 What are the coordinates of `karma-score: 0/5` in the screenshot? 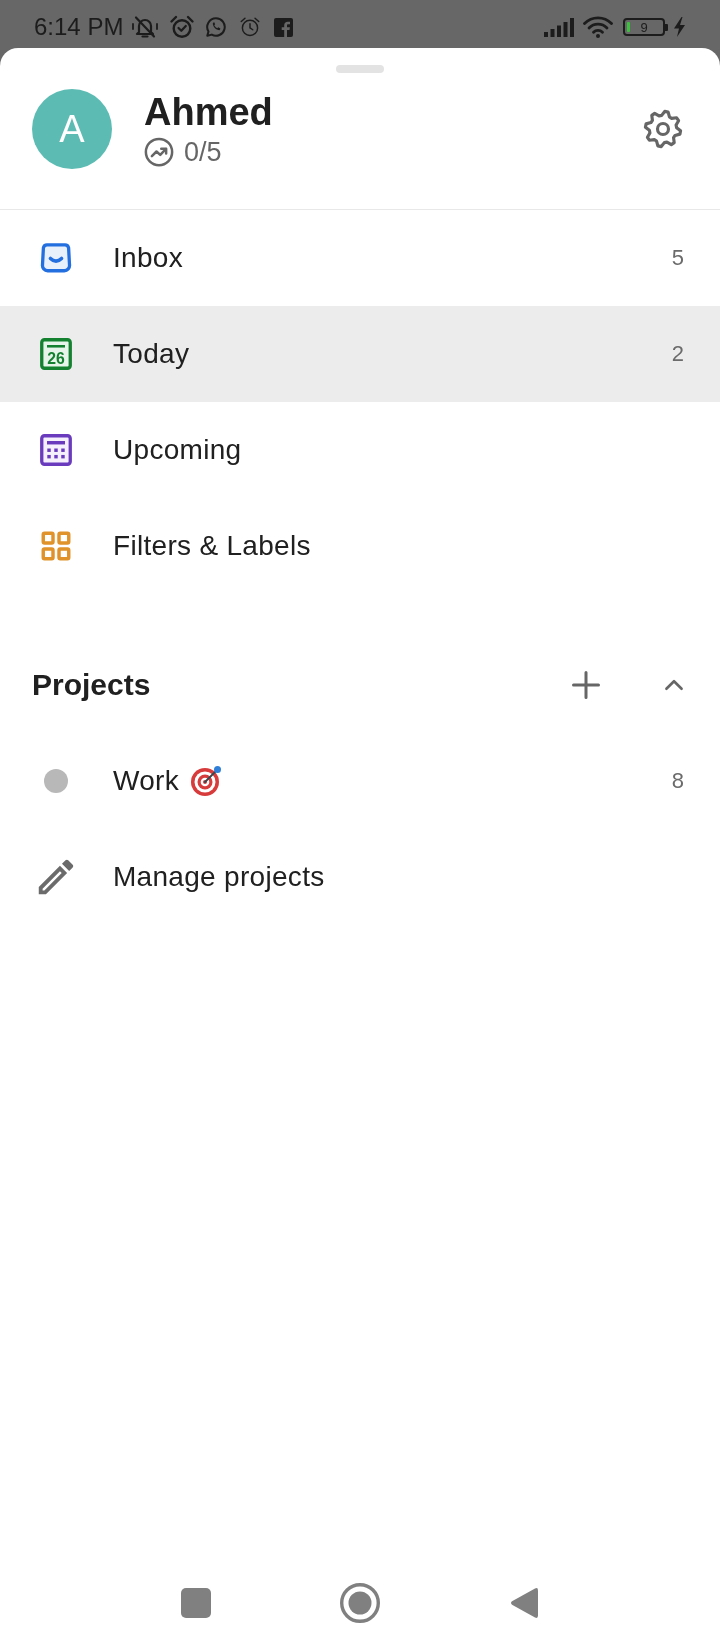 It's located at (203, 152).